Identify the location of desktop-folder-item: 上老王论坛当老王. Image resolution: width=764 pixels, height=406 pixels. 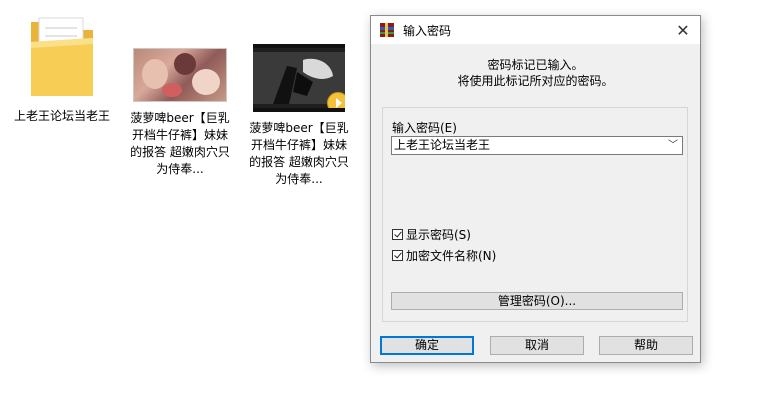
(62, 69).